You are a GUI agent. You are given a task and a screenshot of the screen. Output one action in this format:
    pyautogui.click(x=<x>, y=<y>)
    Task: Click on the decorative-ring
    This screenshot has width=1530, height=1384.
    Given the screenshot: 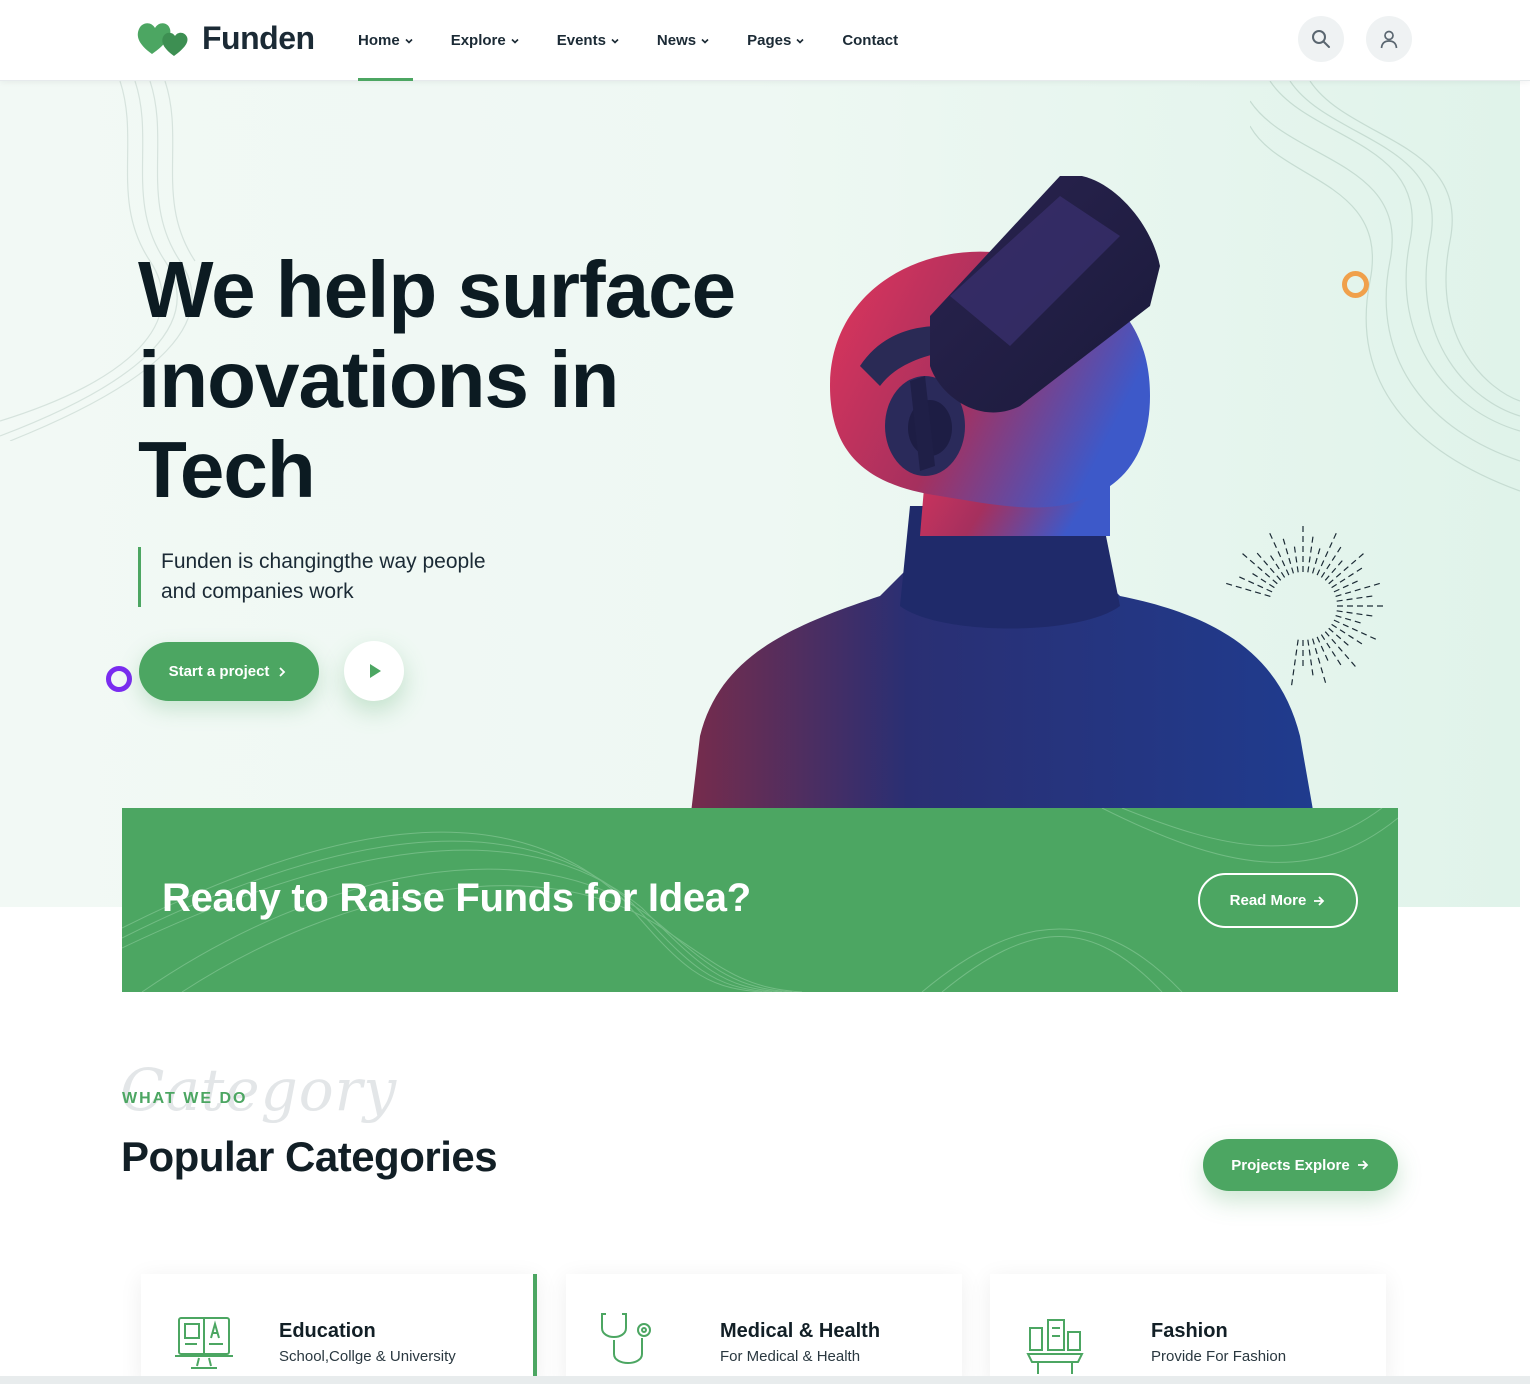 What is the action you would take?
    pyautogui.click(x=119, y=679)
    